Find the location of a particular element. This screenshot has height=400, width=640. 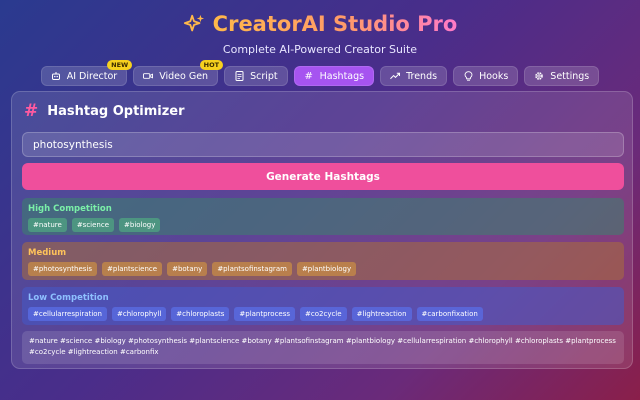

group-label: Low Competition is located at coordinates (68, 298).